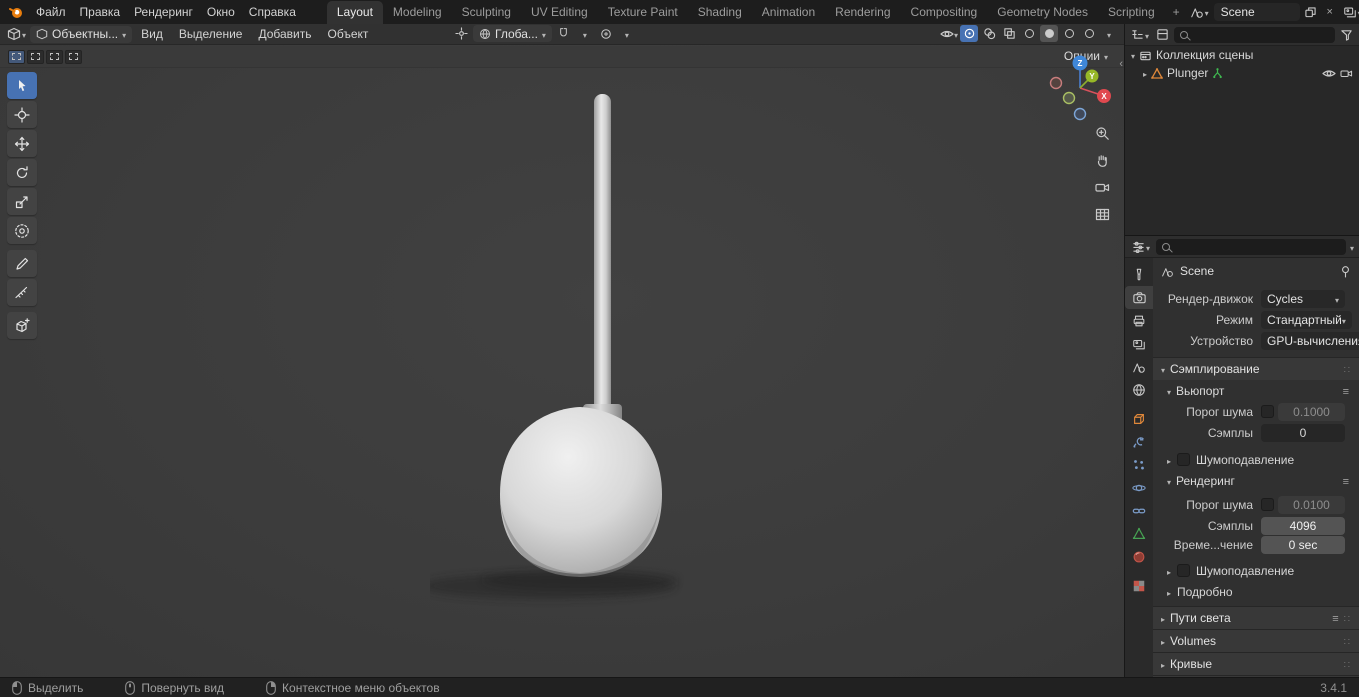 Image resolution: width=1359 pixels, height=697 pixels. Describe the element at coordinates (73, 56) in the screenshot. I see `select-mode-invert-button` at that location.